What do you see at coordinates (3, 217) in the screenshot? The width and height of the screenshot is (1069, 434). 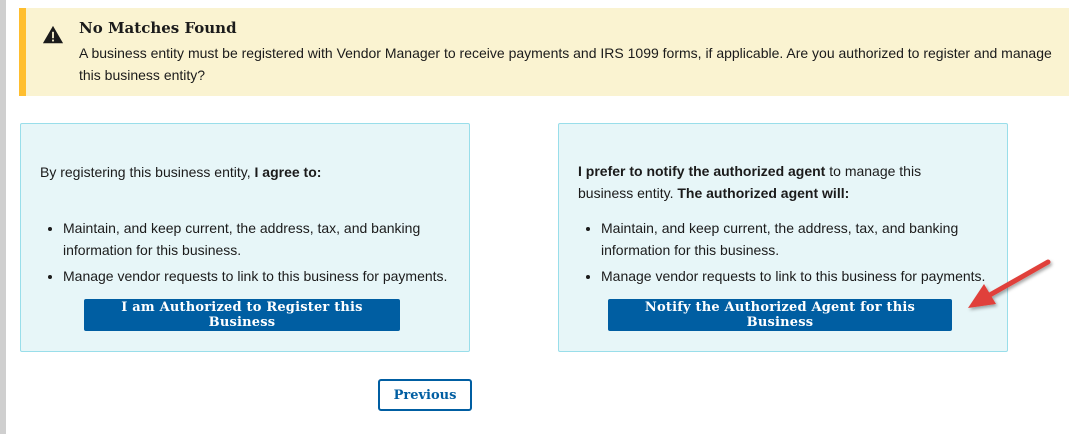 I see `left-border` at bounding box center [3, 217].